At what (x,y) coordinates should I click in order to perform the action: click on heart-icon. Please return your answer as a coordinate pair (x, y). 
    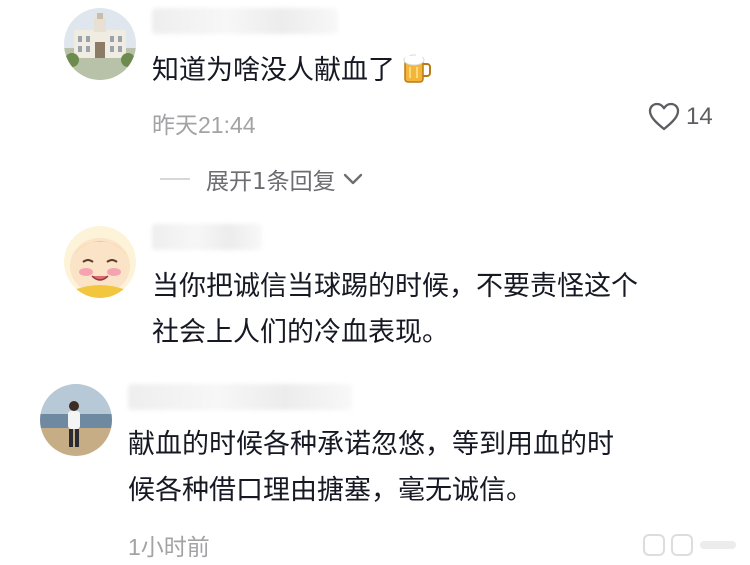
    Looking at the image, I should click on (664, 116).